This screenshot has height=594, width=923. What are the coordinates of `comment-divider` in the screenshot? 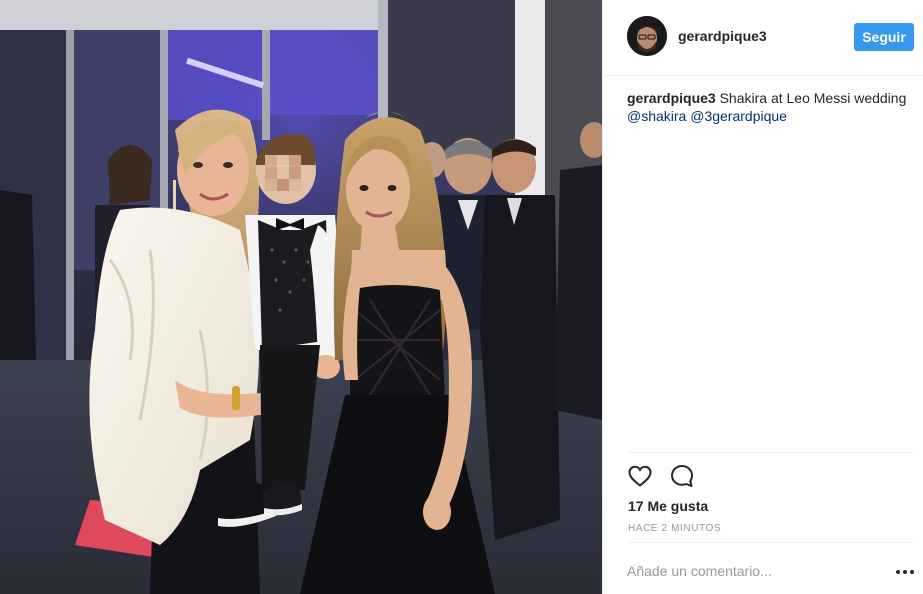 It's located at (770, 542).